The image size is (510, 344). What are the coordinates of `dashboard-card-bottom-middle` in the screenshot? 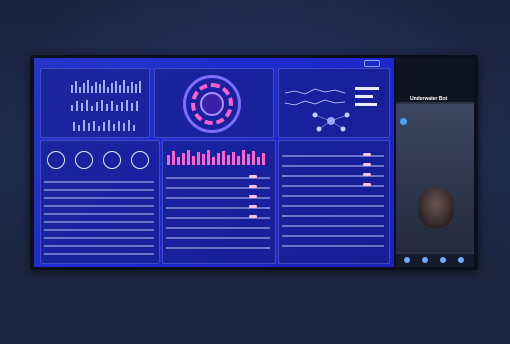 It's located at (219, 202).